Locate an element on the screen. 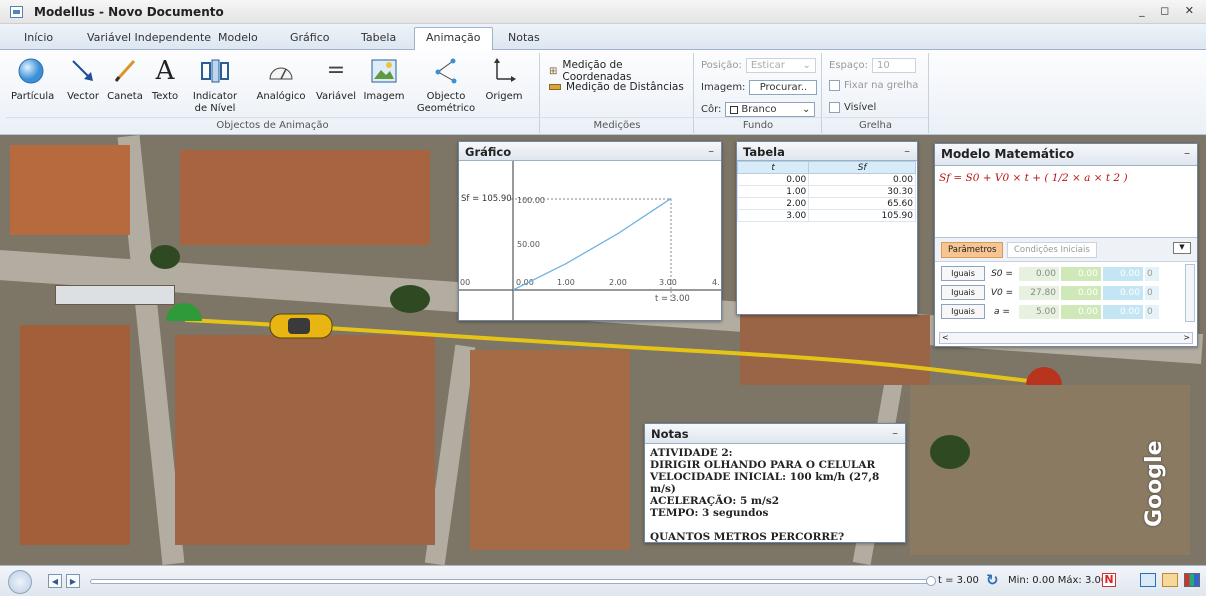 The height and width of the screenshot is (596, 1206). start-marker is located at coordinates (184, 312).